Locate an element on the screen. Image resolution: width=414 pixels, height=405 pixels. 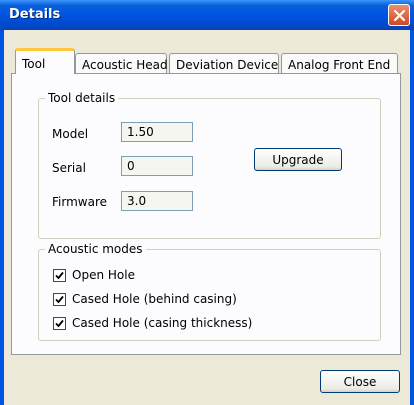
serial-field: 0 is located at coordinates (157, 166).